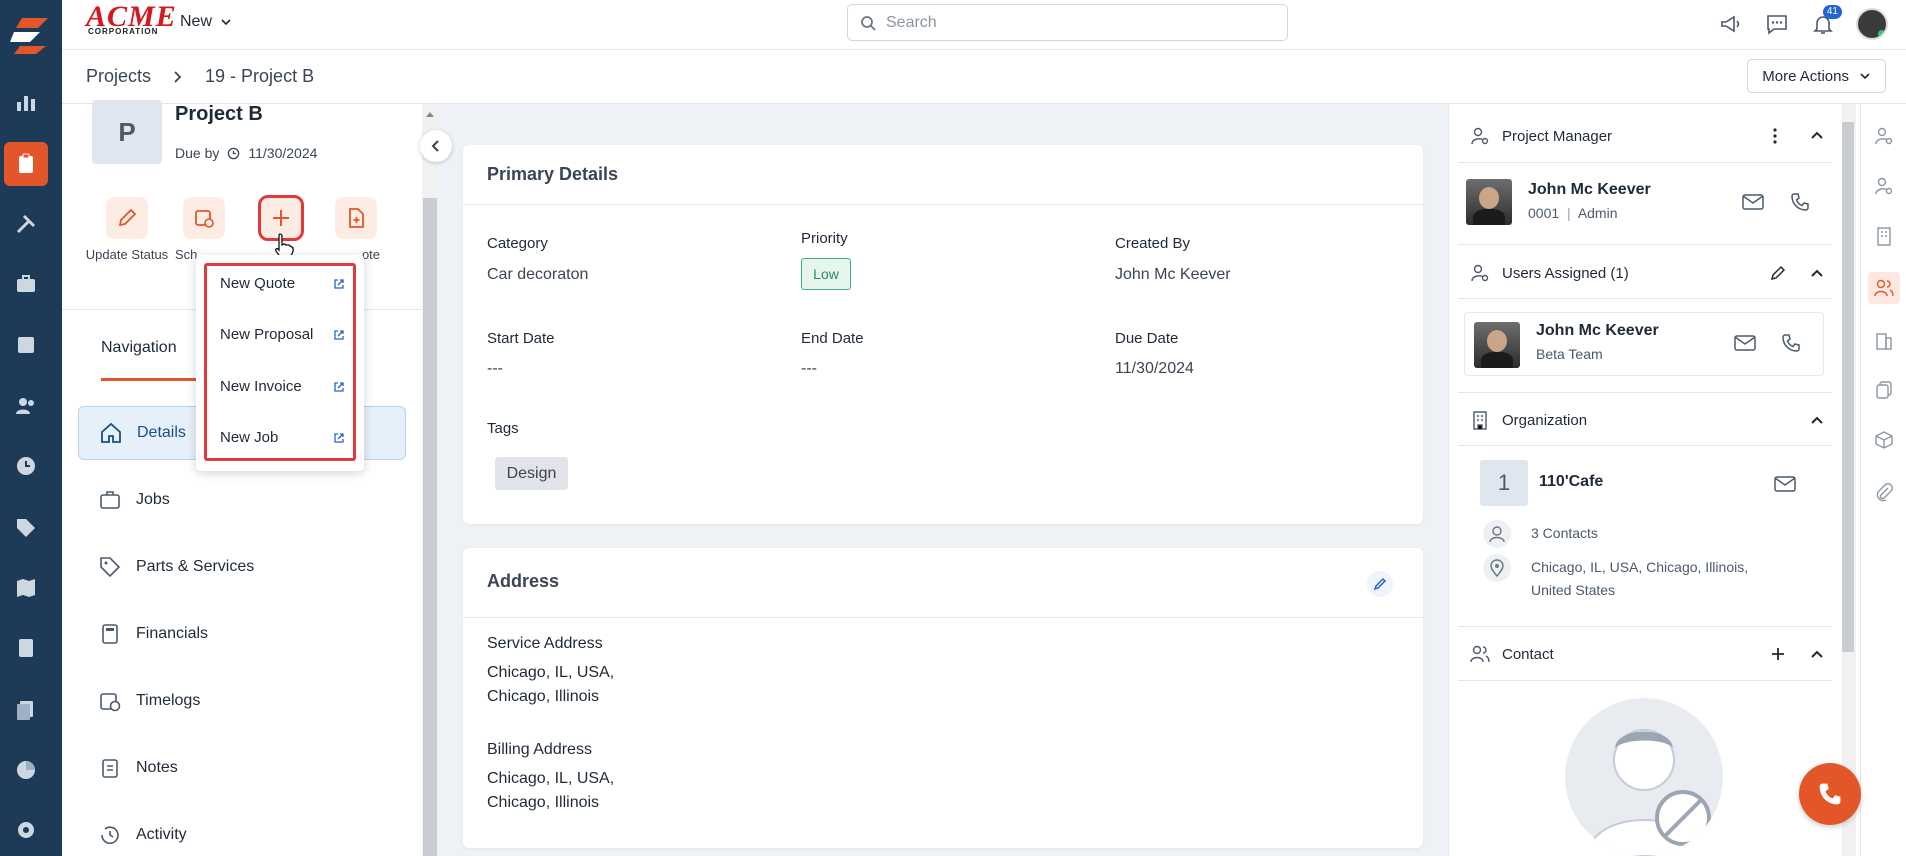  Describe the element at coordinates (1830, 794) in the screenshot. I see `call-button` at that location.